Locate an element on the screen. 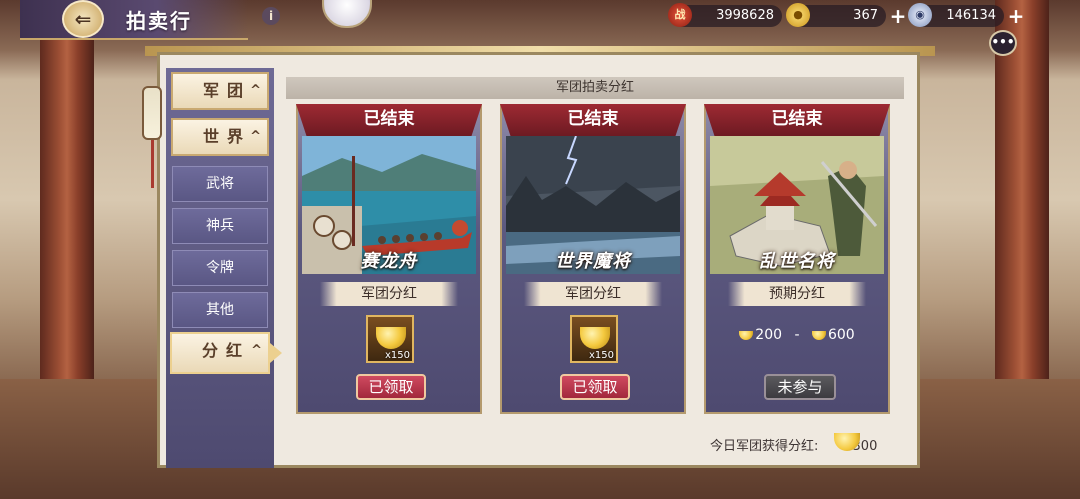  back-arrow-icon: ⇐ is located at coordinates (83, 19).